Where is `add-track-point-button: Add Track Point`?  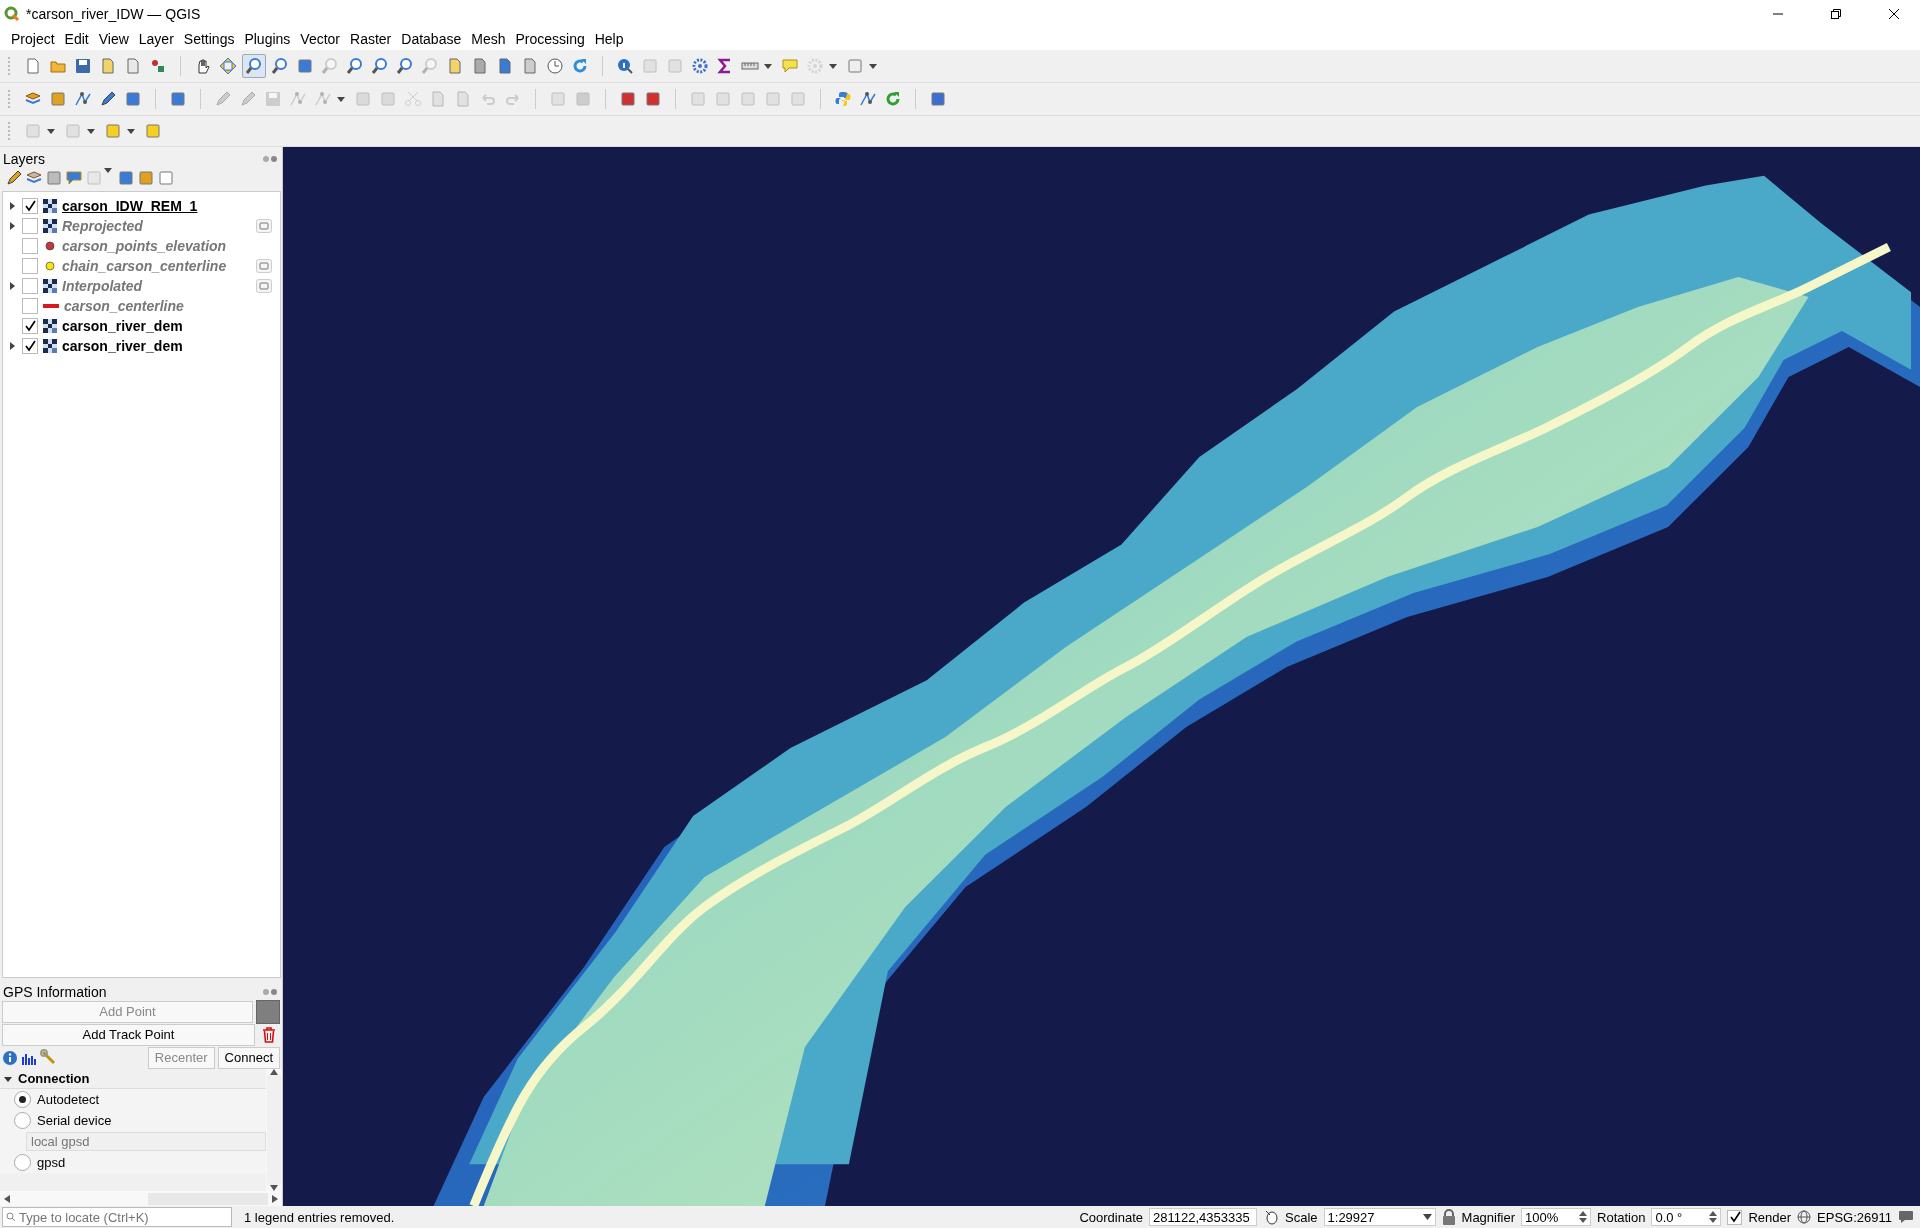
add-track-point-button: Add Track Point is located at coordinates (128, 1034).